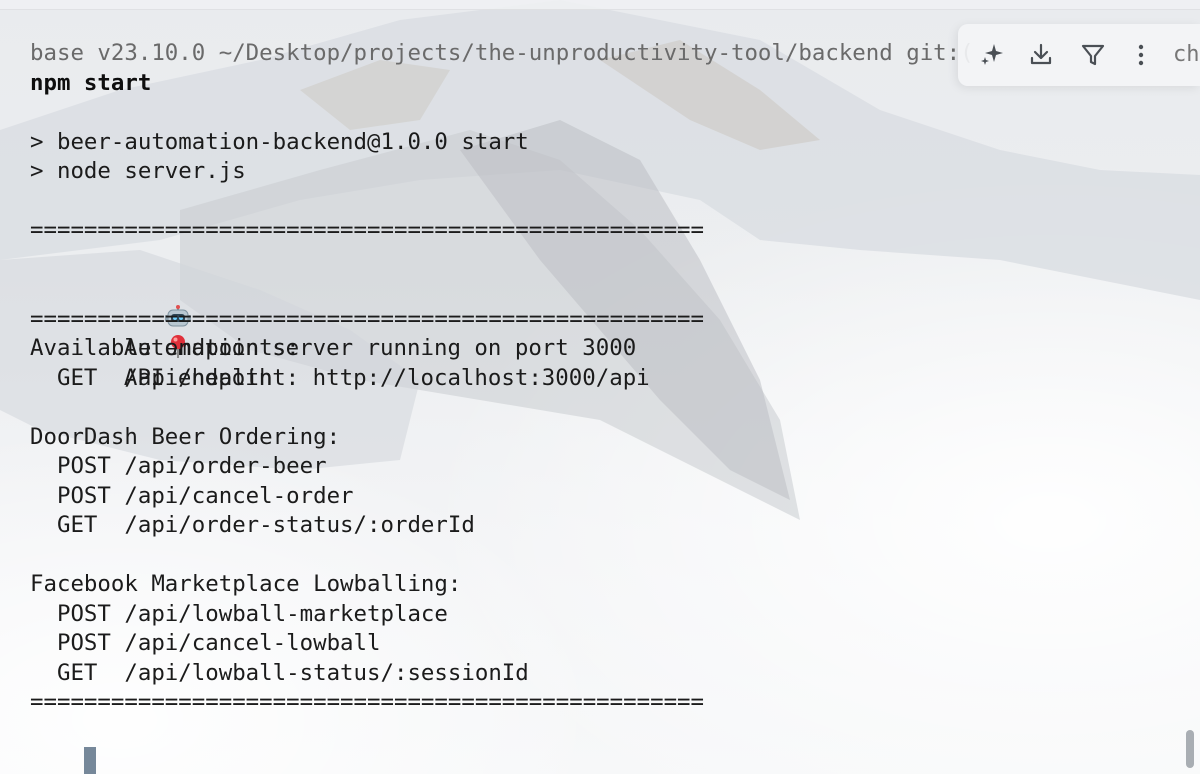  I want to click on download-button, so click(1041, 55).